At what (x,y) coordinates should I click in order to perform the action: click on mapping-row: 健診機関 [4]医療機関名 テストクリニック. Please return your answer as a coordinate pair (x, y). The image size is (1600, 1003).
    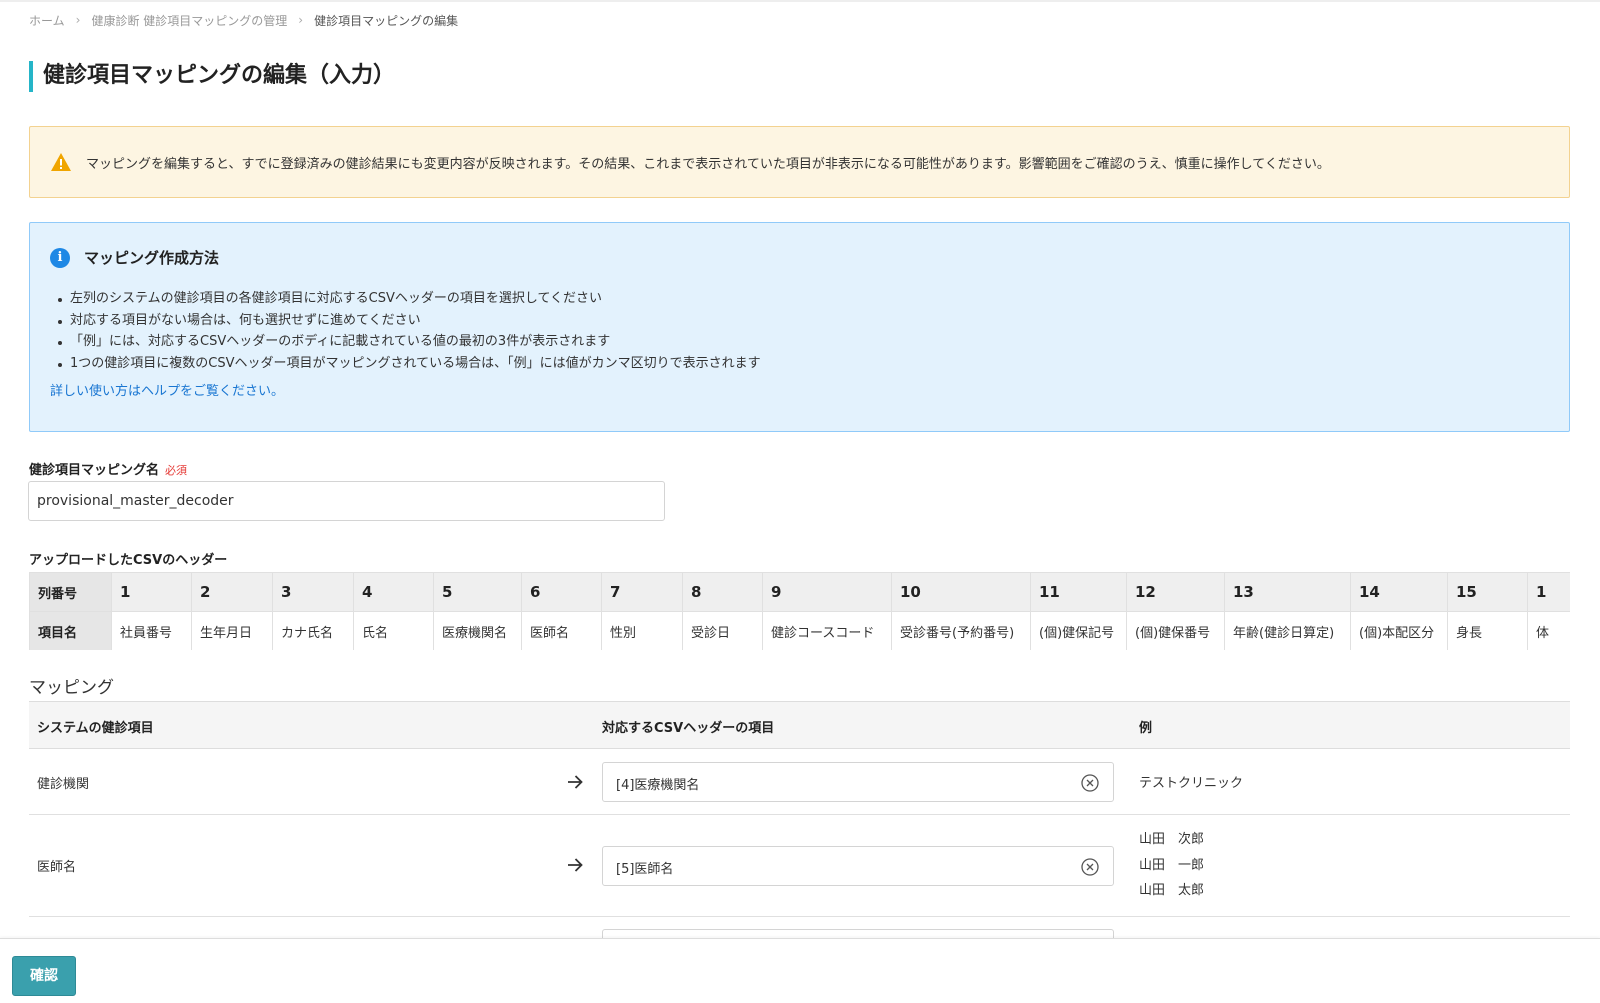
    Looking at the image, I should click on (799, 782).